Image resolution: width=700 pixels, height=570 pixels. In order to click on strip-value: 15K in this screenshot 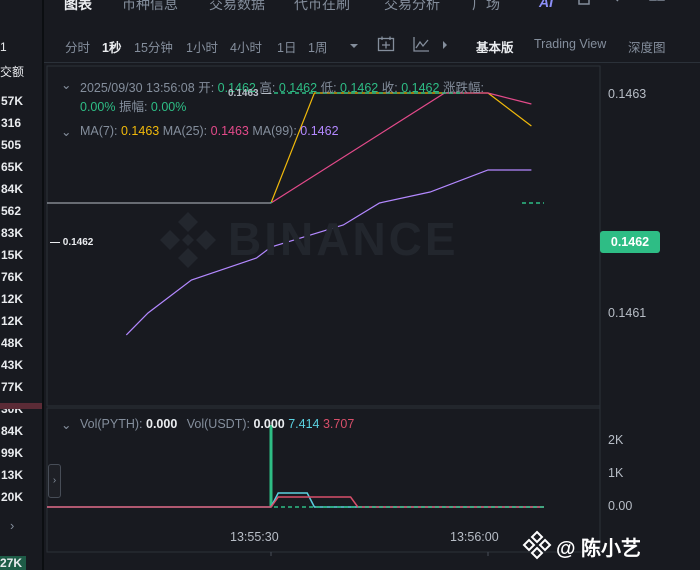, I will do `click(12, 255)`.